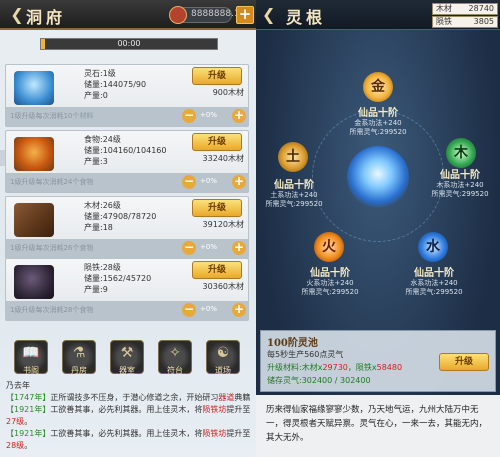 The width and height of the screenshot is (500, 457). What do you see at coordinates (96, 289) in the screenshot?
I see `building-output: 产量:9` at bounding box center [96, 289].